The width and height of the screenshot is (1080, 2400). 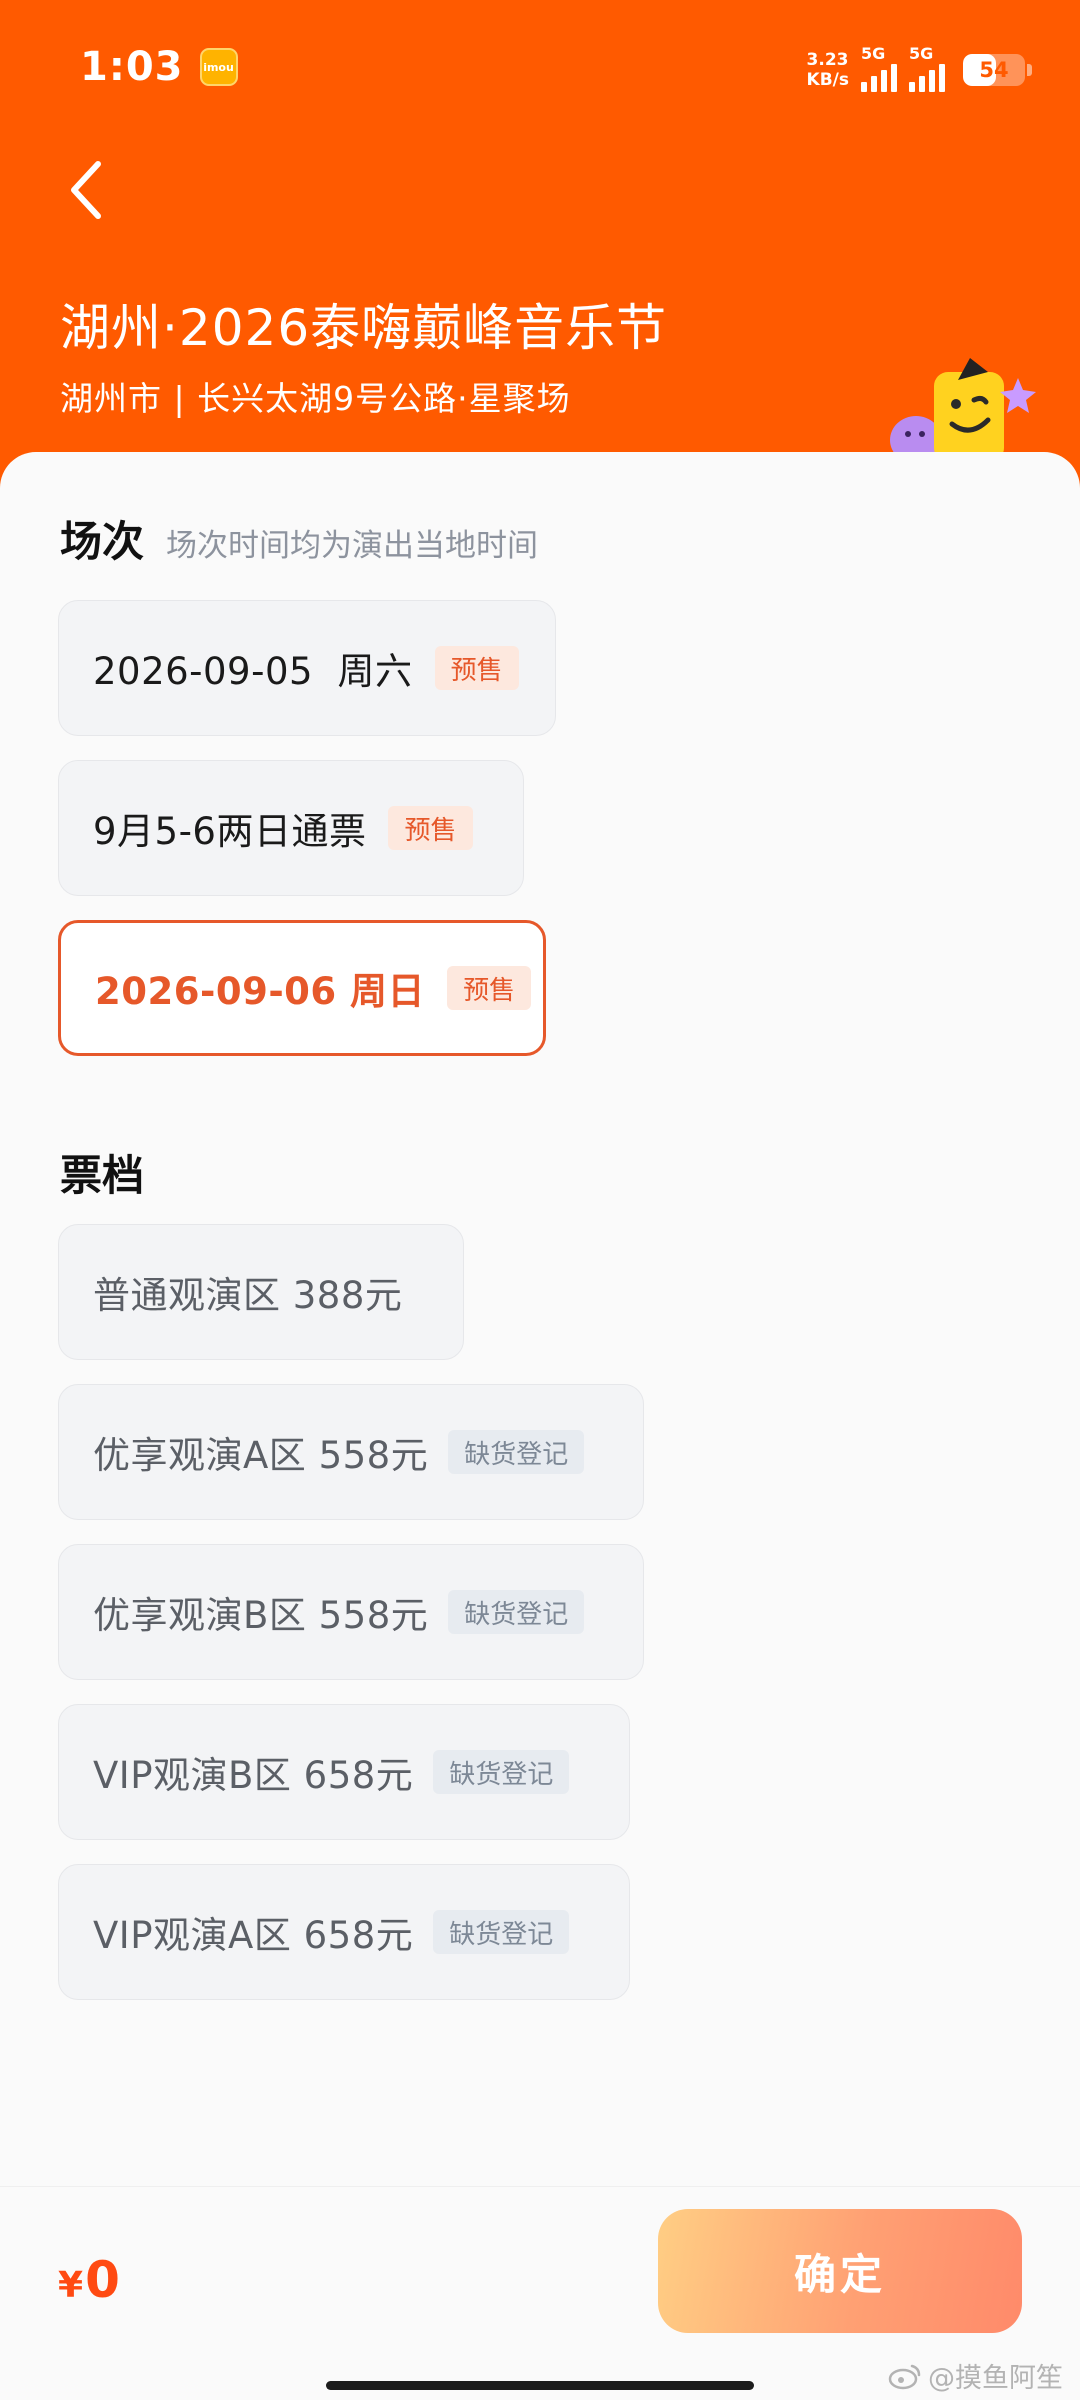 I want to click on network-speed-unit: KB/s, so click(x=827, y=80).